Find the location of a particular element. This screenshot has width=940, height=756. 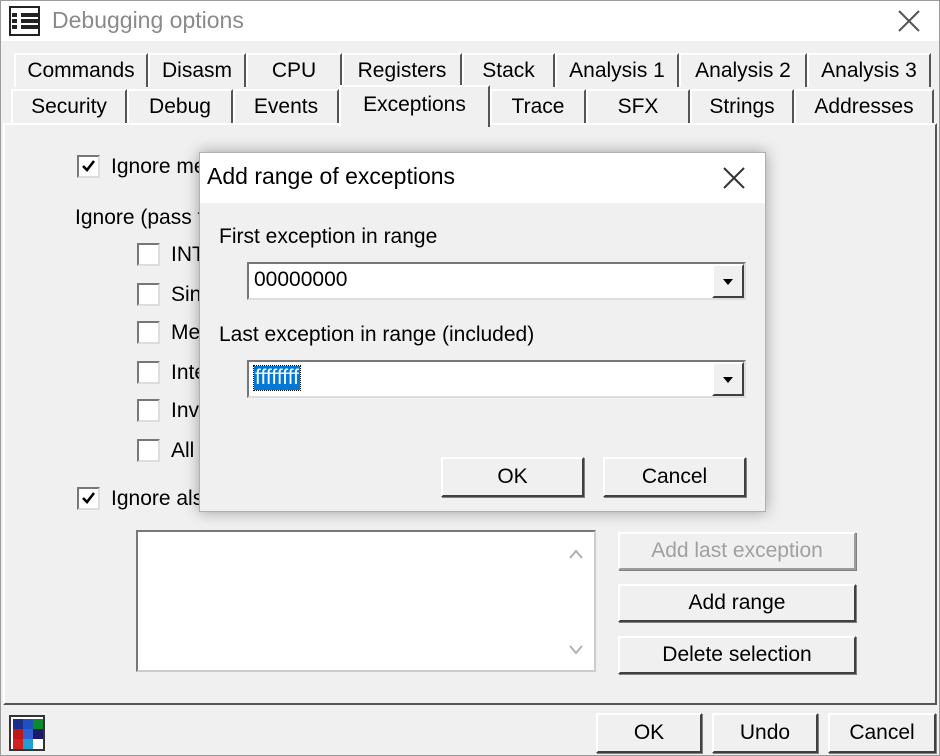

option-int-checkbox is located at coordinates (148, 254).